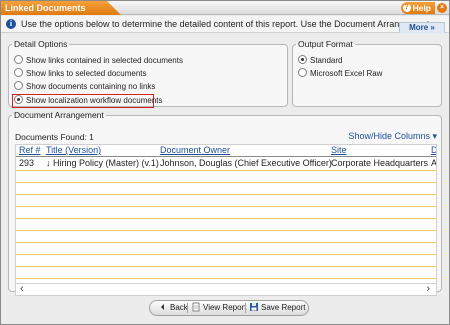  Describe the element at coordinates (54, 137) in the screenshot. I see `documents-found-count: Documents Found: 1` at that location.